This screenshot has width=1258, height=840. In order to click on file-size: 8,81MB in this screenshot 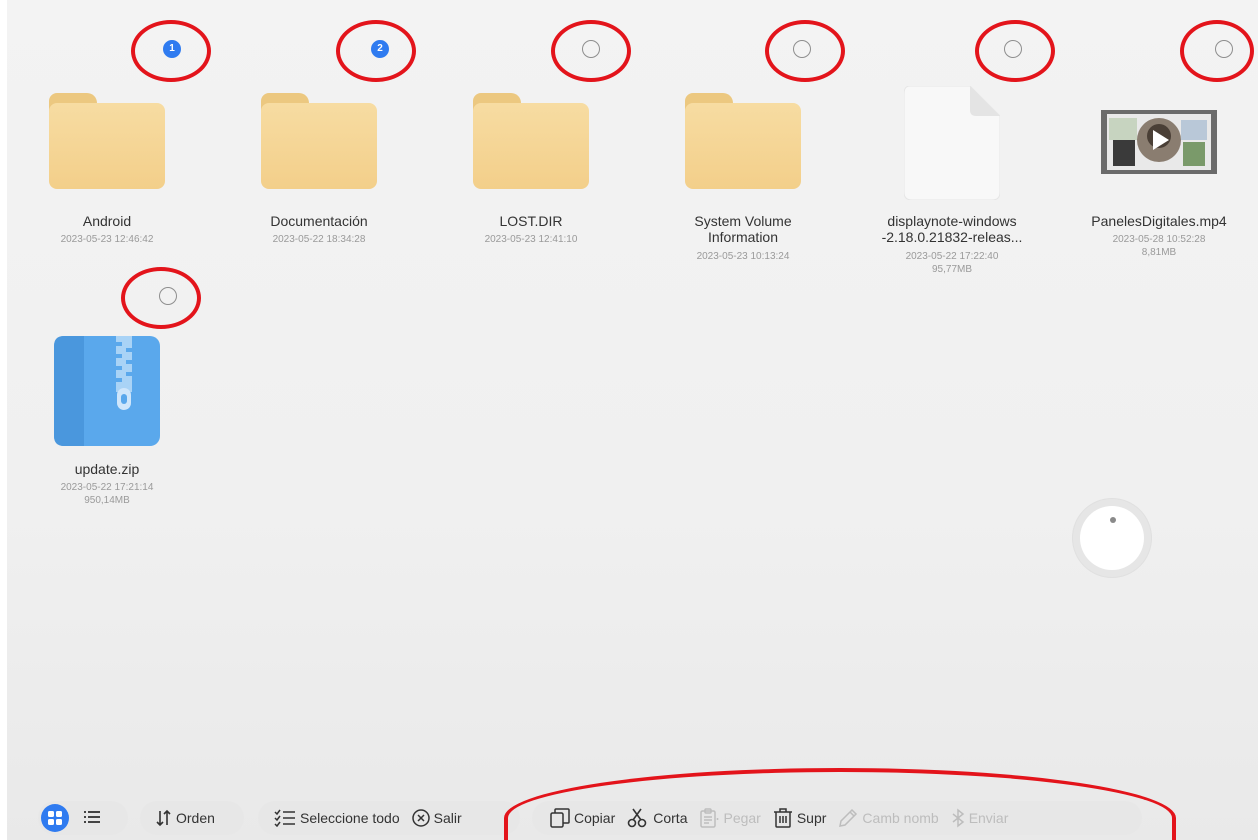, I will do `click(1159, 252)`.